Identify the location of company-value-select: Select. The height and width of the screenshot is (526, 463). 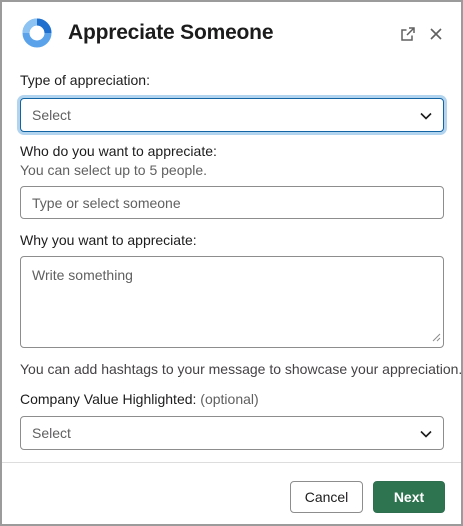
(232, 433).